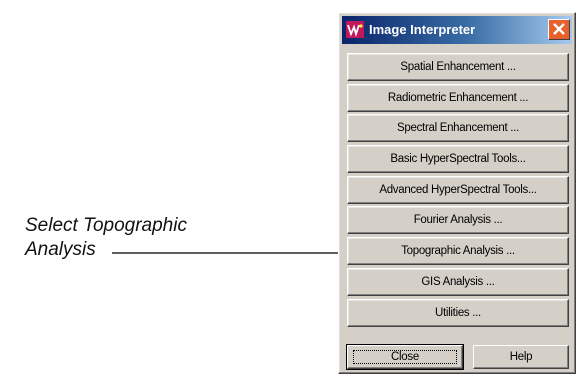  What do you see at coordinates (237, 253) in the screenshot?
I see `pointer-arrow-icon` at bounding box center [237, 253].